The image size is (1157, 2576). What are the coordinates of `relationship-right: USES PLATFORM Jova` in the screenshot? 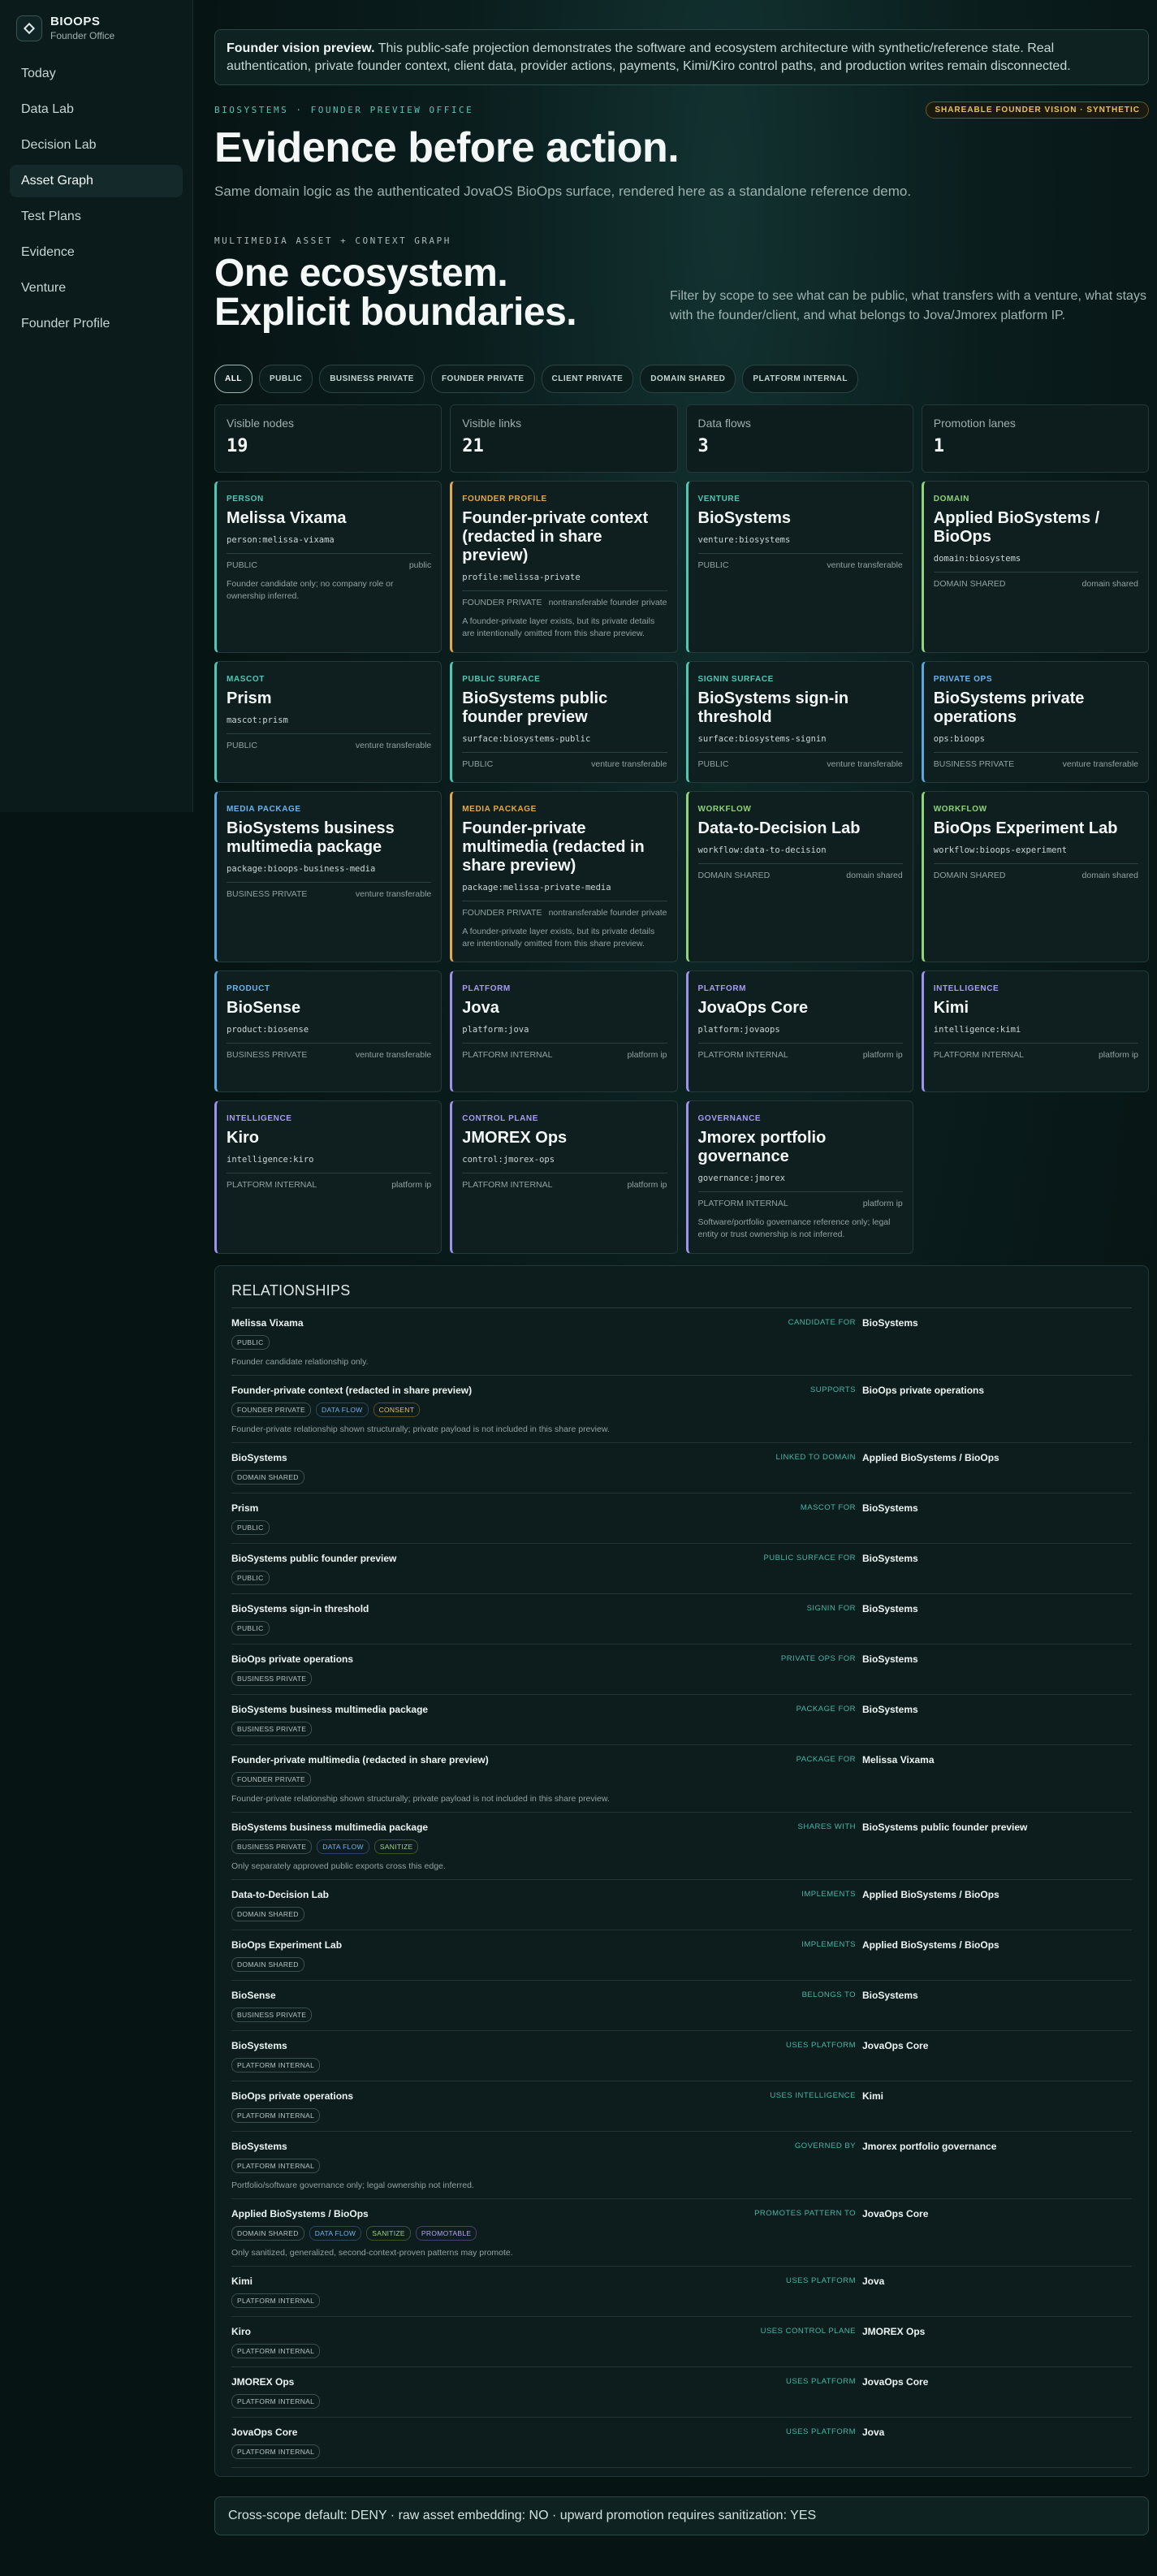 It's located at (912, 2281).